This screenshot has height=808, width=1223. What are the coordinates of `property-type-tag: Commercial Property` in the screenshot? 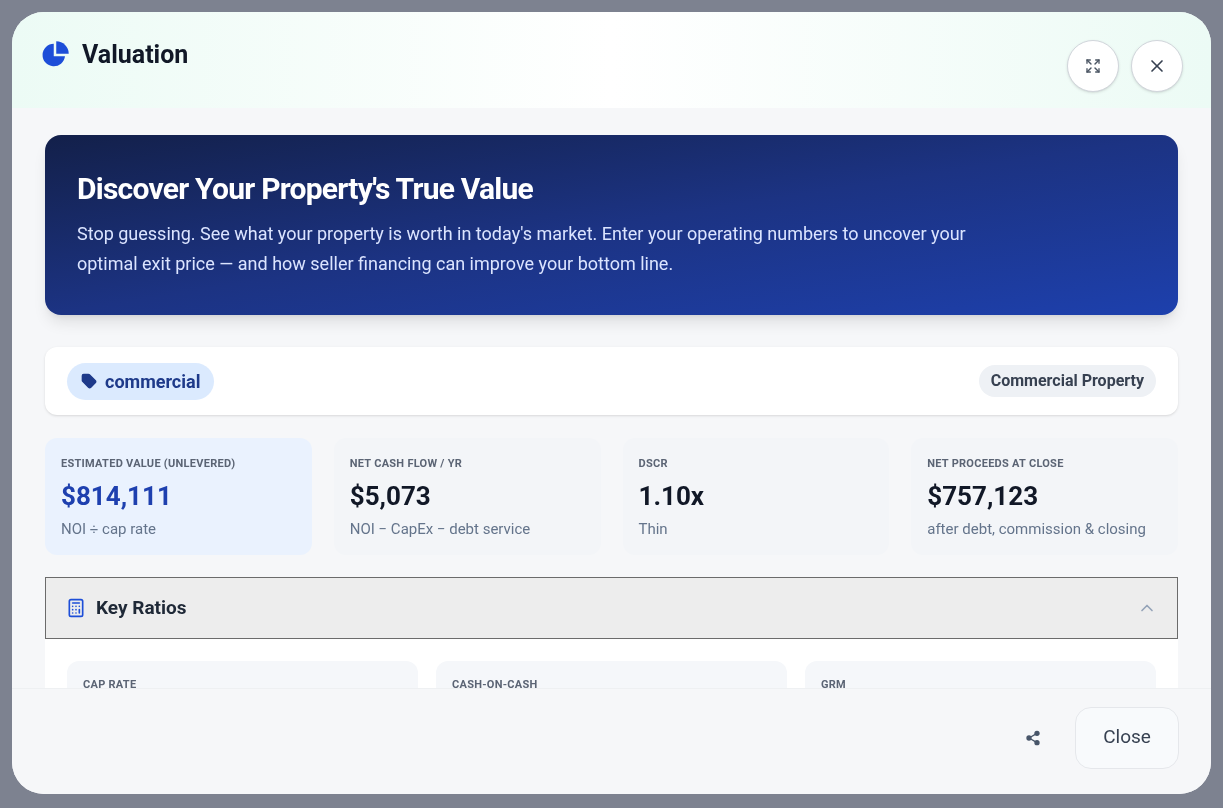 It's located at (1067, 381).